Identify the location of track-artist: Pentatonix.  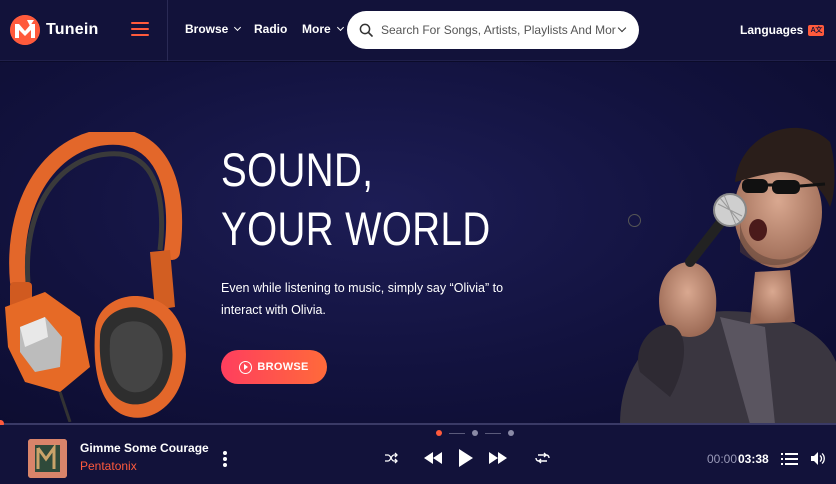
(108, 466).